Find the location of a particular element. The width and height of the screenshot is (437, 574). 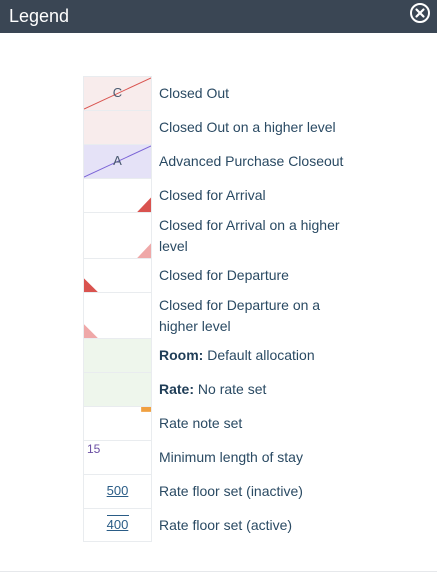

rate-floor-inactive-swatch: 500 is located at coordinates (117, 491).